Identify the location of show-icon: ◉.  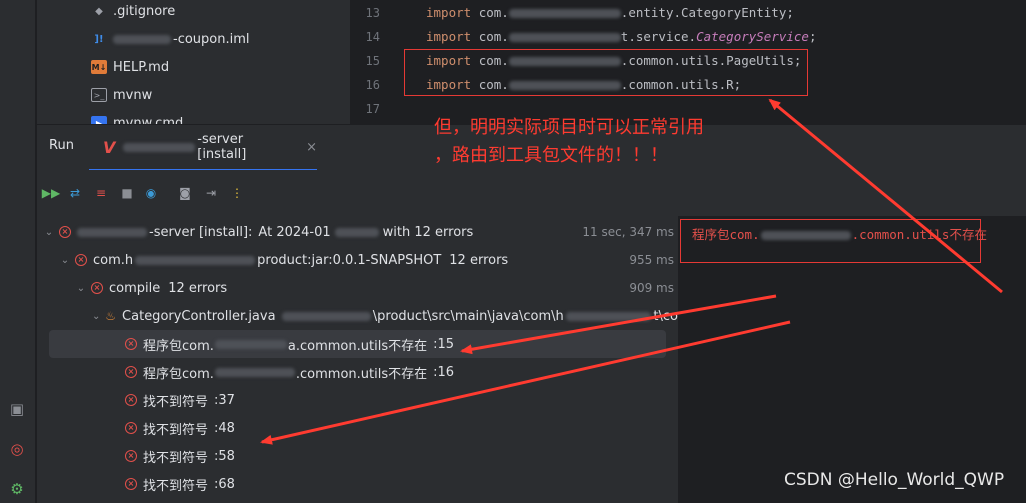
(151, 193).